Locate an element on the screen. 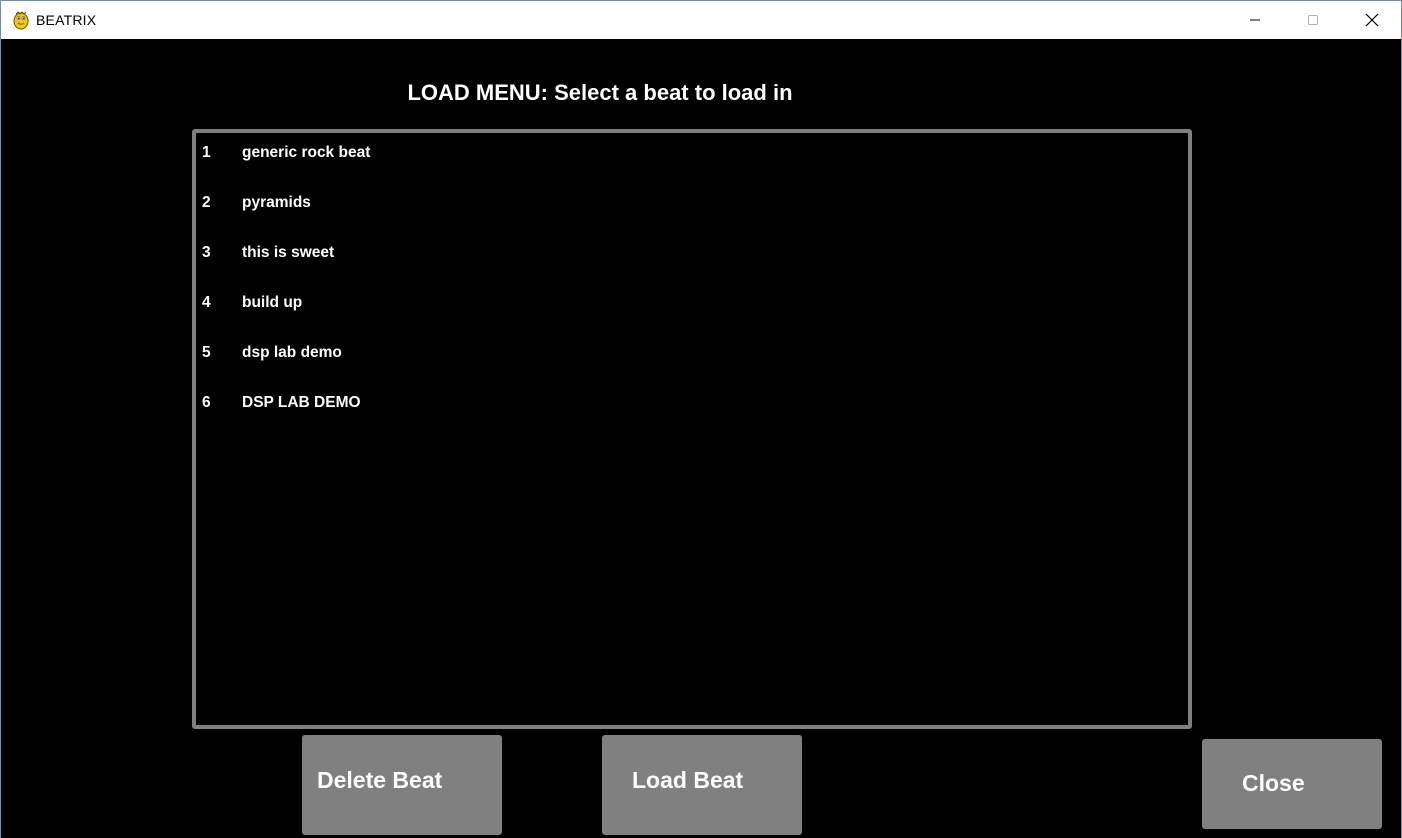 Image resolution: width=1402 pixels, height=838 pixels. beat-name: build up is located at coordinates (272, 302).